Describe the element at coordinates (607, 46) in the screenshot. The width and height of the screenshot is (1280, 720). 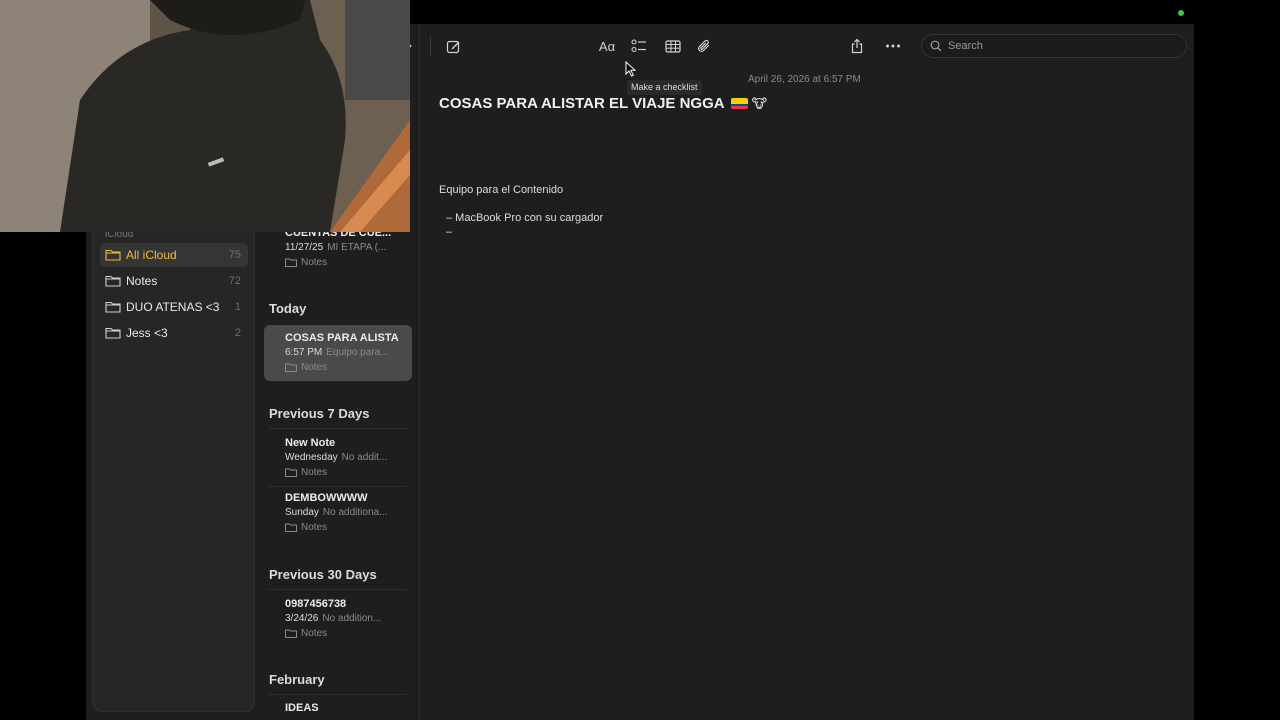
I see `format-text-icon: Aα` at that location.